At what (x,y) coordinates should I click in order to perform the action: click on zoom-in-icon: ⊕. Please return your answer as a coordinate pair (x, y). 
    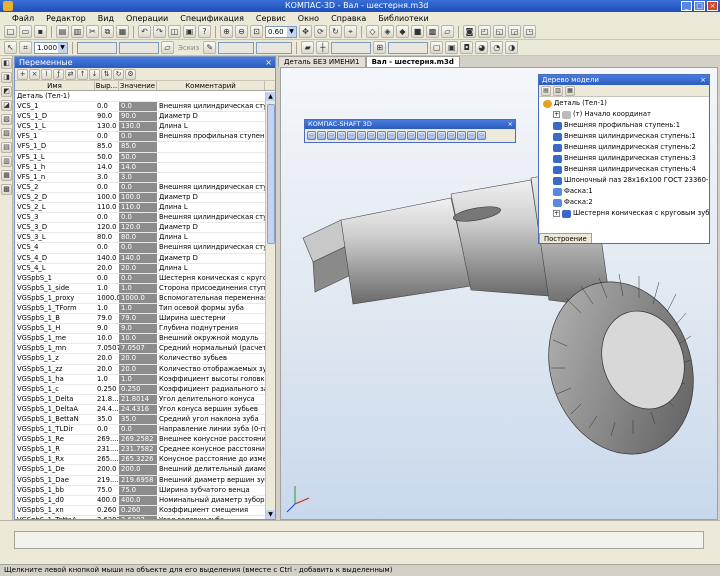
    Looking at the image, I should click on (226, 31).